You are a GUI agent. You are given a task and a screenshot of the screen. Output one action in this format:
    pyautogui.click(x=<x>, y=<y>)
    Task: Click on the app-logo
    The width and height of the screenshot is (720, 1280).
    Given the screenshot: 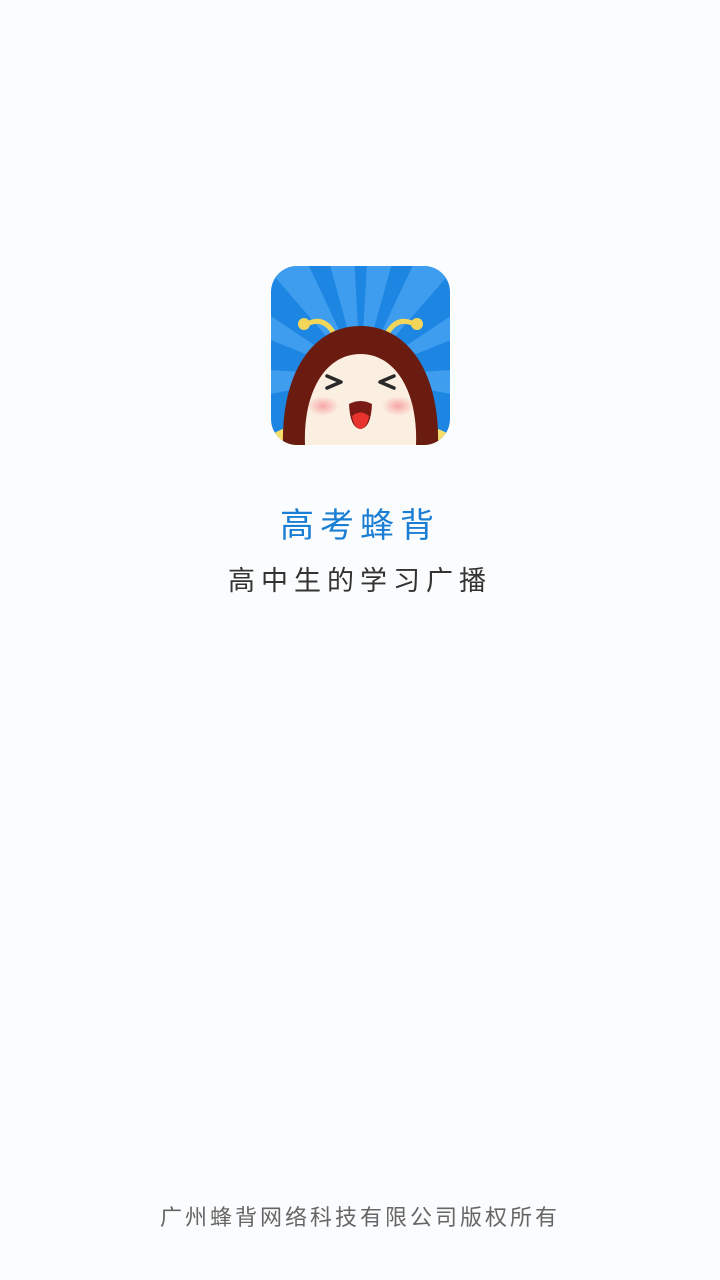 What is the action you would take?
    pyautogui.click(x=360, y=355)
    